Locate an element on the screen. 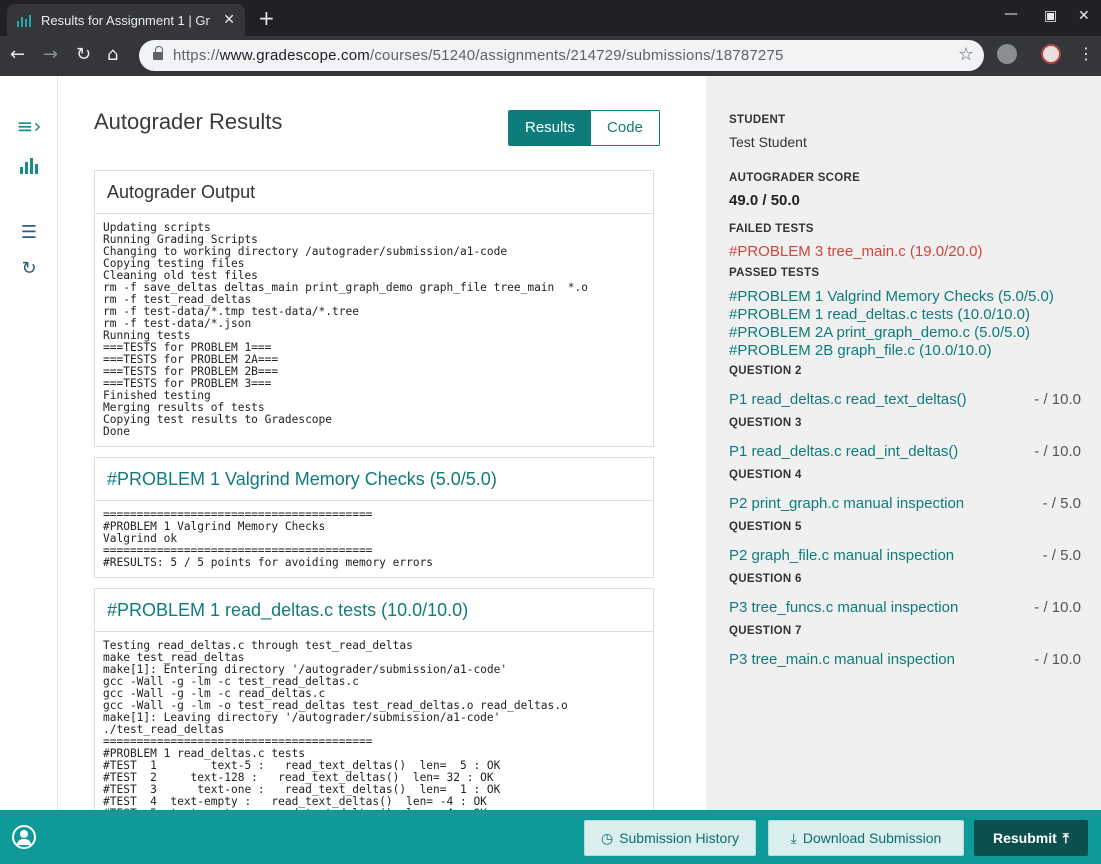 The width and height of the screenshot is (1101, 864). download-submission-button: ⤓ Download Submission is located at coordinates (866, 838).